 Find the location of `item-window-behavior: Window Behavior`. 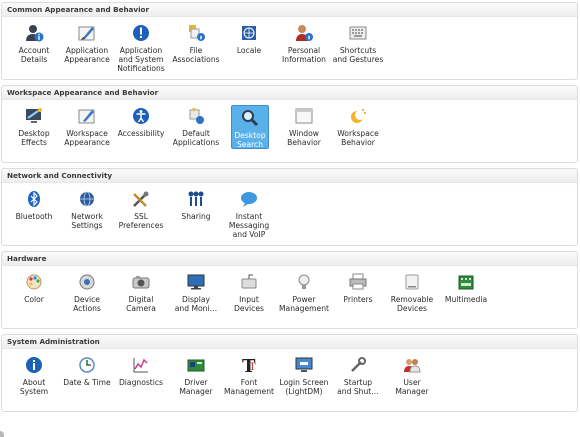

item-window-behavior: Window Behavior is located at coordinates (304, 125).